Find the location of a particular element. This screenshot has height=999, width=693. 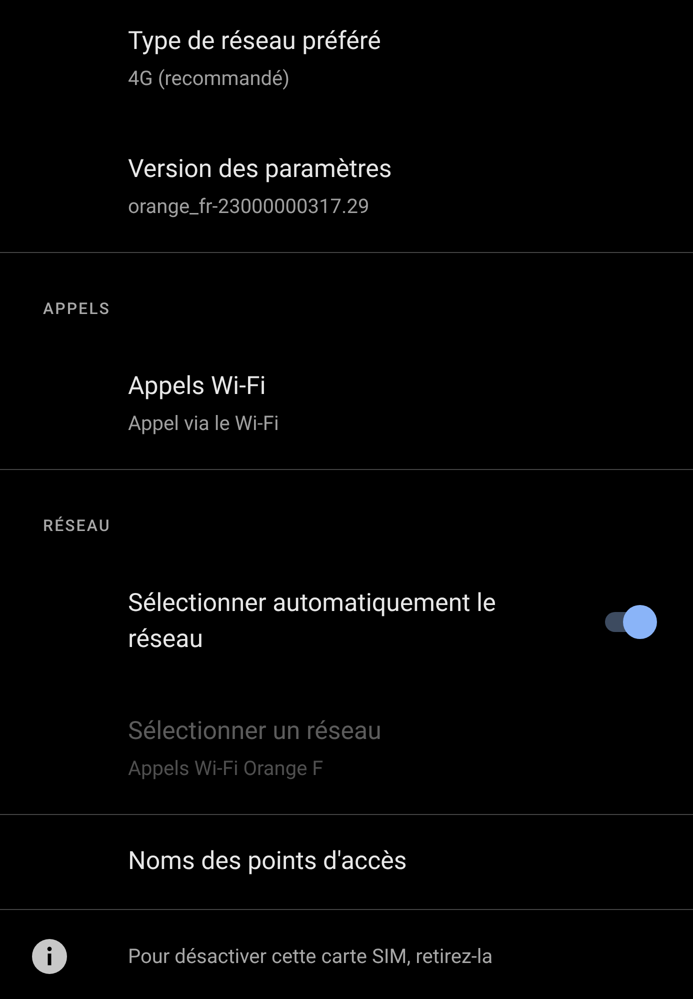

setting-summary: orange_fr-23000000317.29 is located at coordinates (249, 206).